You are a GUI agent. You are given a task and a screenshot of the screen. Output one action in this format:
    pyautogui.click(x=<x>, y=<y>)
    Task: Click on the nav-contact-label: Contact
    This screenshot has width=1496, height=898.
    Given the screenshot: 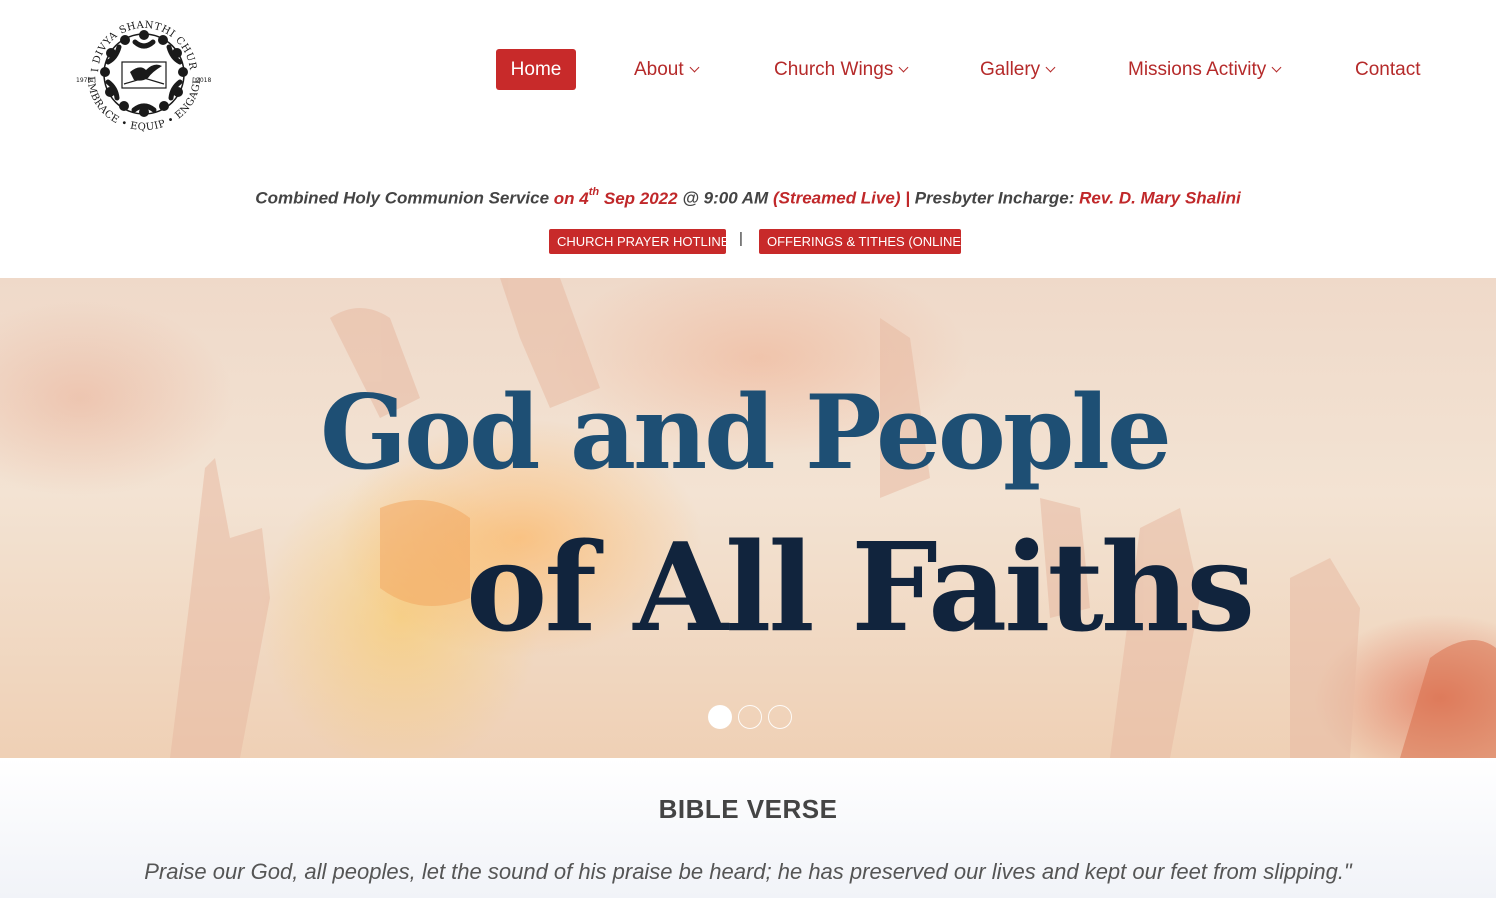 What is the action you would take?
    pyautogui.click(x=1388, y=69)
    